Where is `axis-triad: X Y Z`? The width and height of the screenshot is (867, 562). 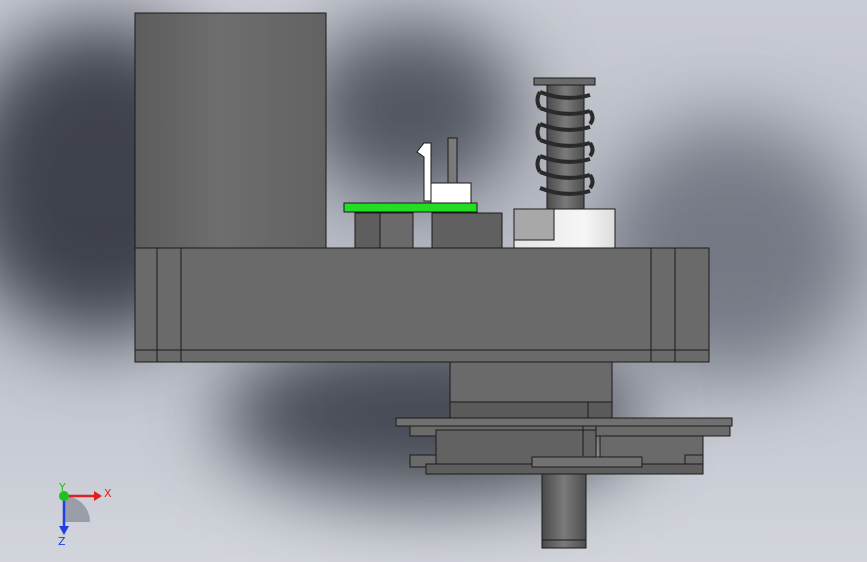
axis-triad: X Y Z is located at coordinates (85, 514).